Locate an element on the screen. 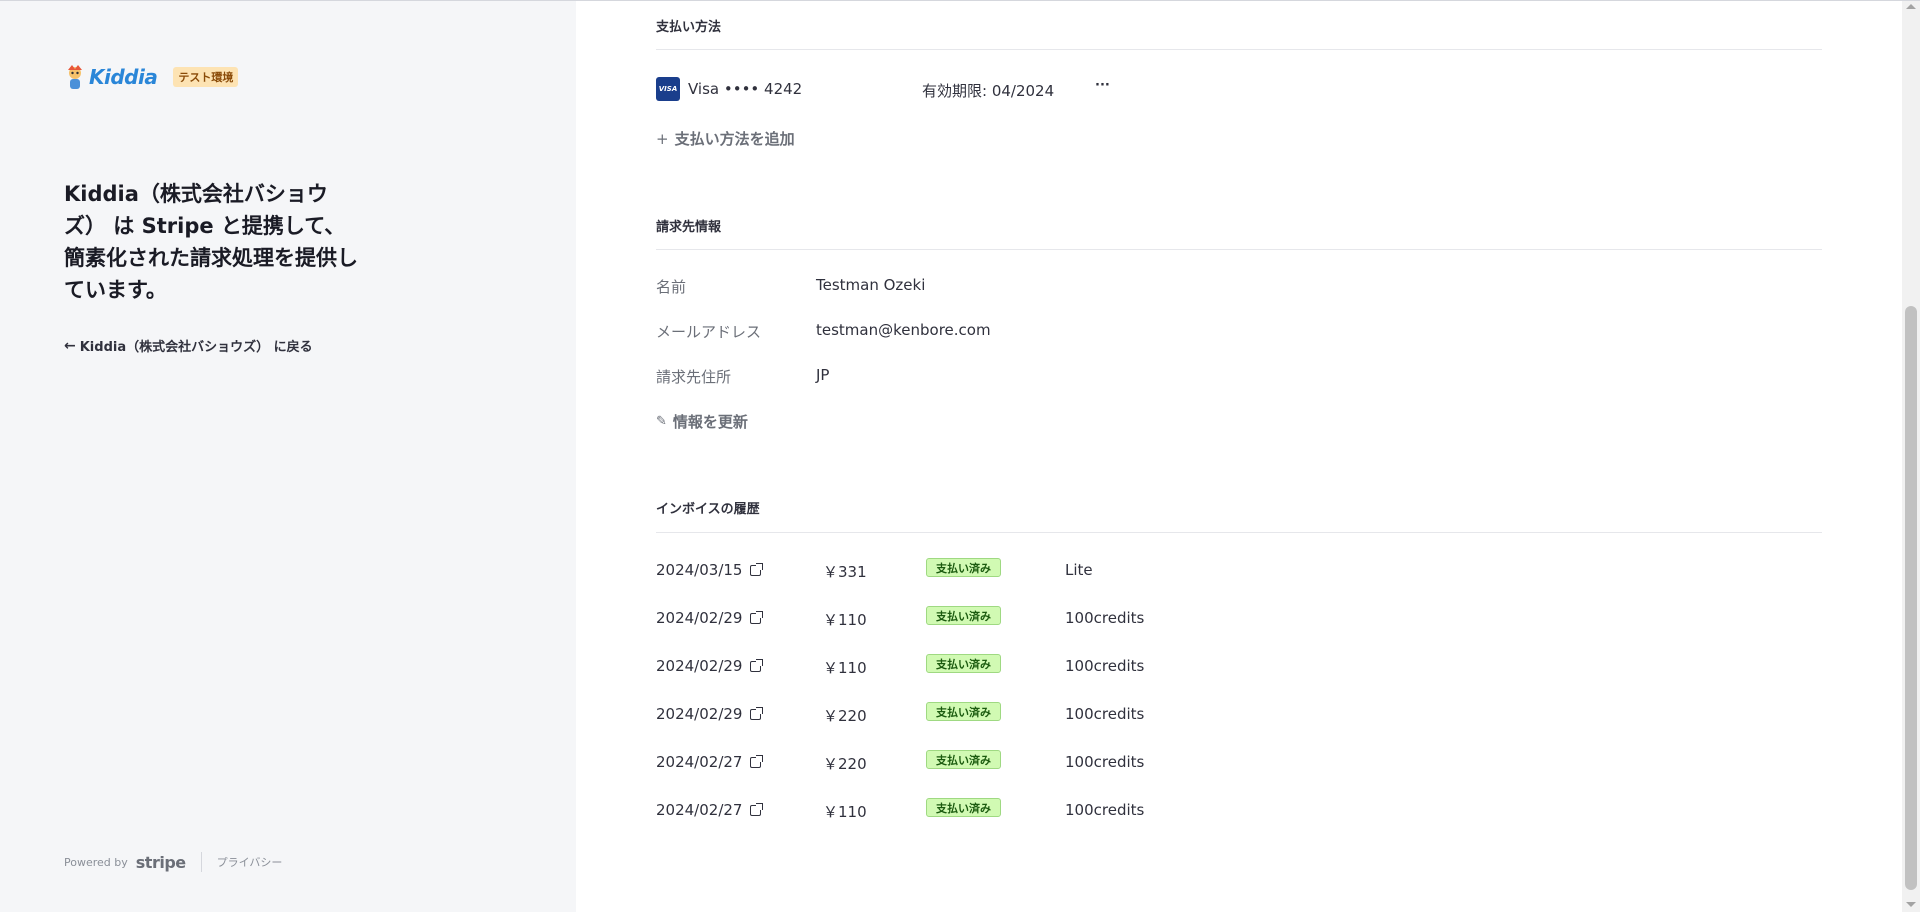 The image size is (1920, 912). window-top-border is located at coordinates (960, 0).